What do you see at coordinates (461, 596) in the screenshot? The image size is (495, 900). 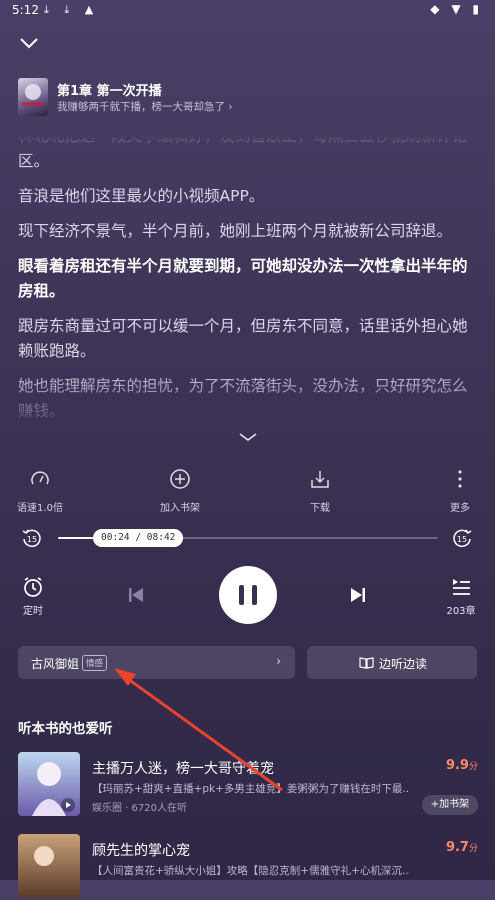 I see `chapter-list-button: 203章` at bounding box center [461, 596].